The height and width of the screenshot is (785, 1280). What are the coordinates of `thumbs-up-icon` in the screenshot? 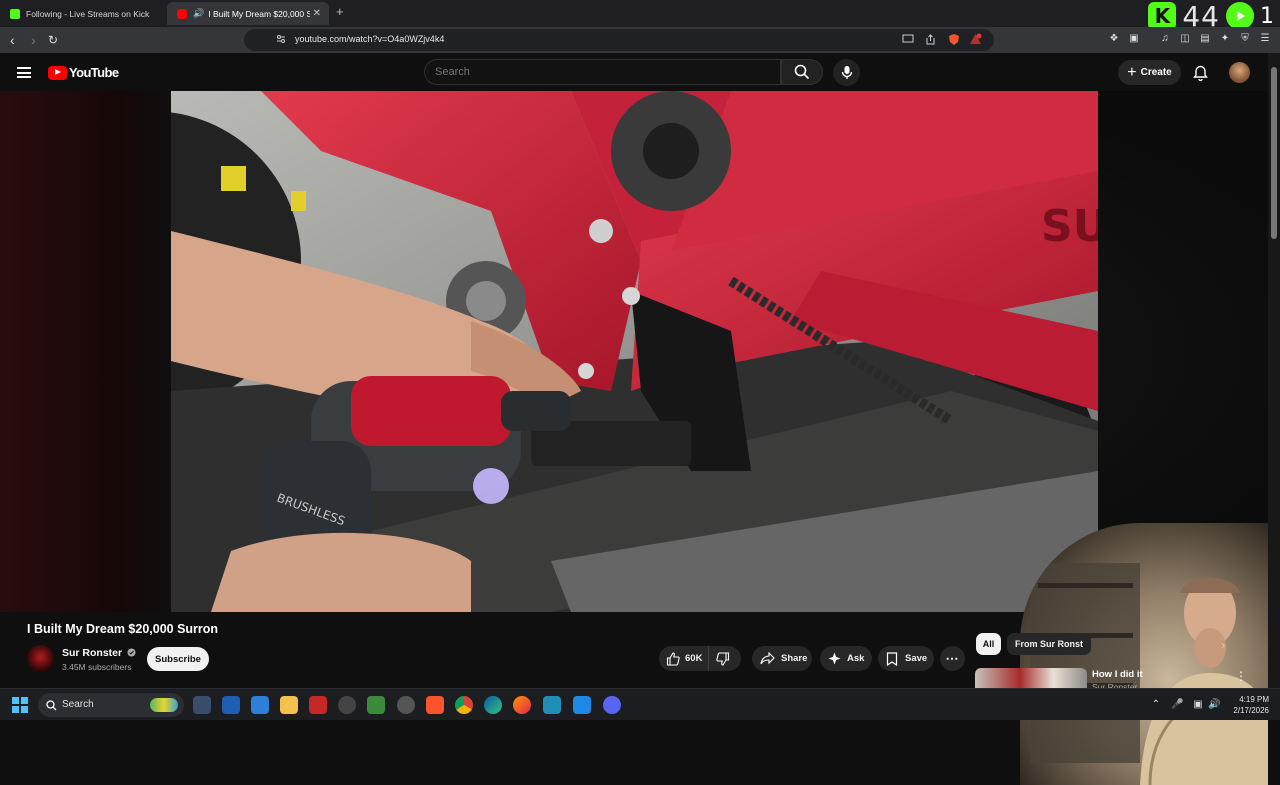 It's located at (673, 658).